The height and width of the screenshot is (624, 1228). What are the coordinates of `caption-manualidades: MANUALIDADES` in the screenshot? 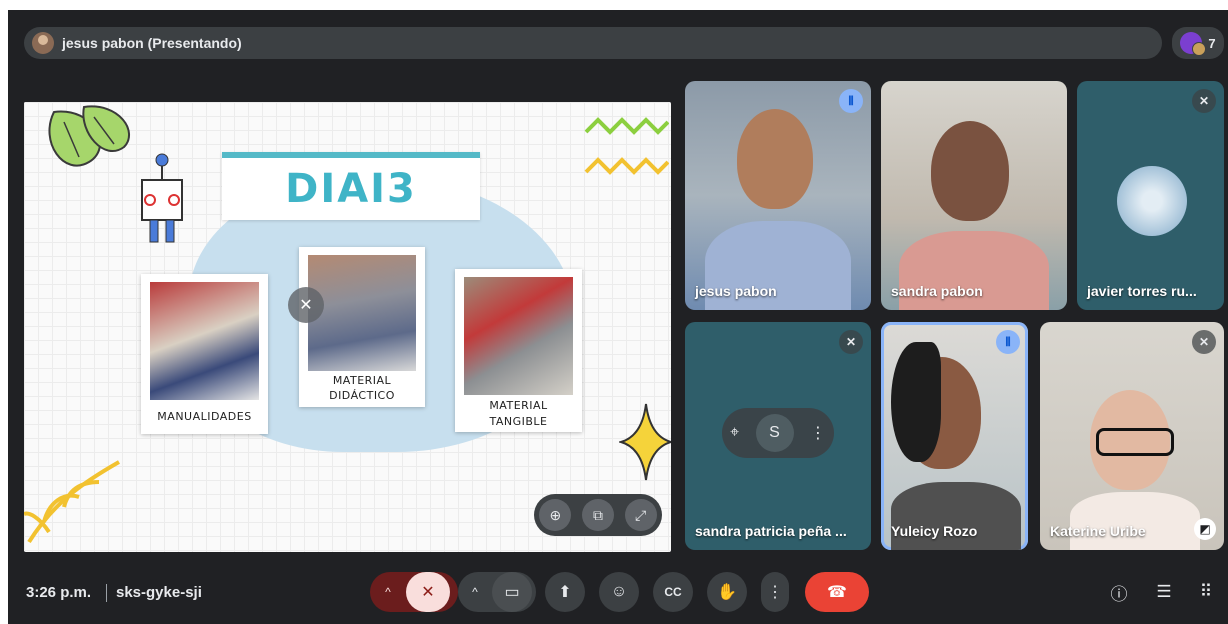 It's located at (204, 416).